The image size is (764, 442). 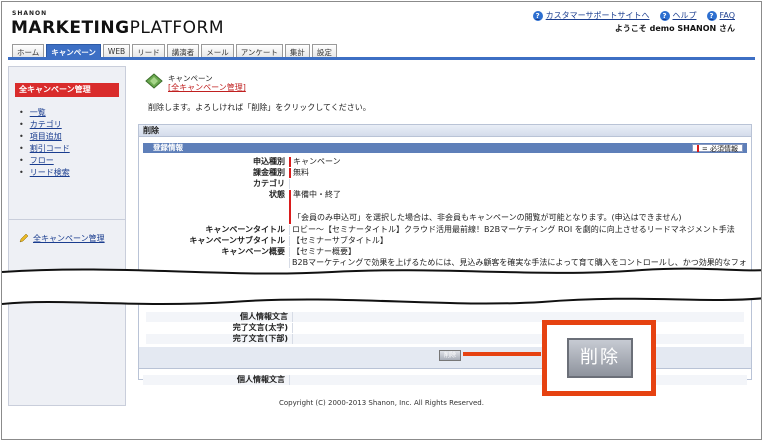 I want to click on sidebar-item-label: フロー, so click(x=41, y=160).